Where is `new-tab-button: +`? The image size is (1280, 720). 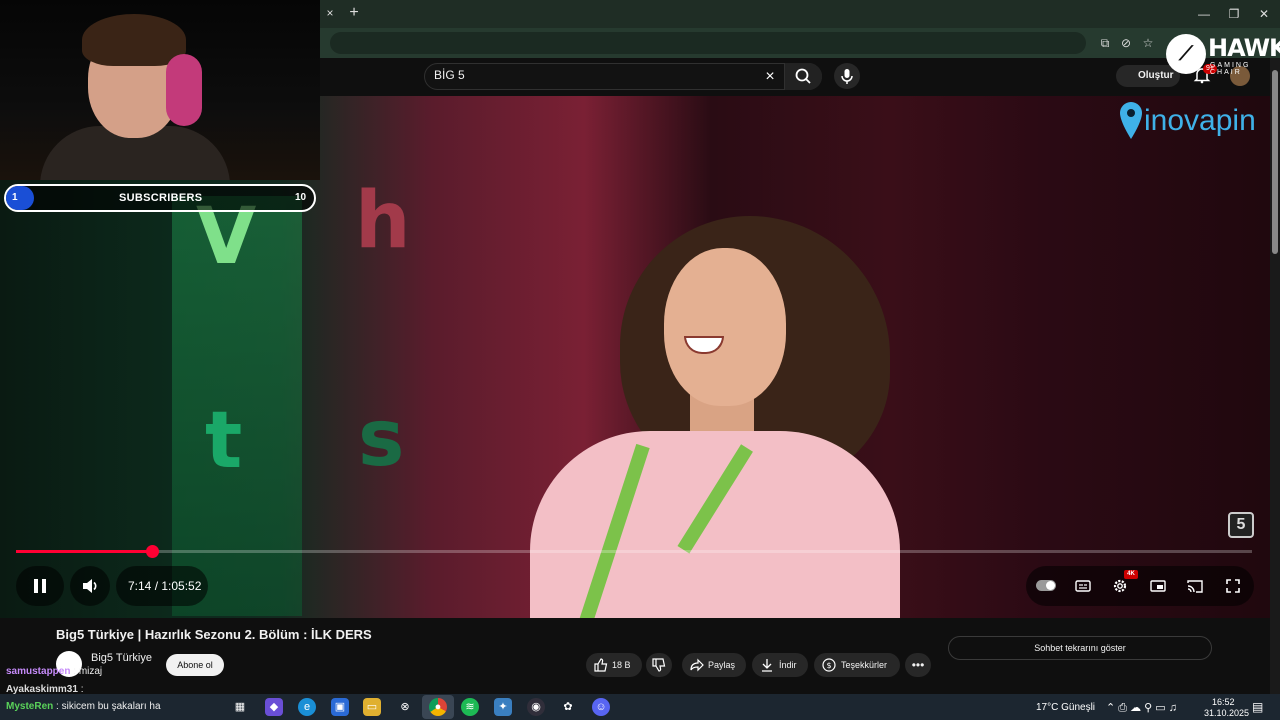 new-tab-button: + is located at coordinates (354, 13).